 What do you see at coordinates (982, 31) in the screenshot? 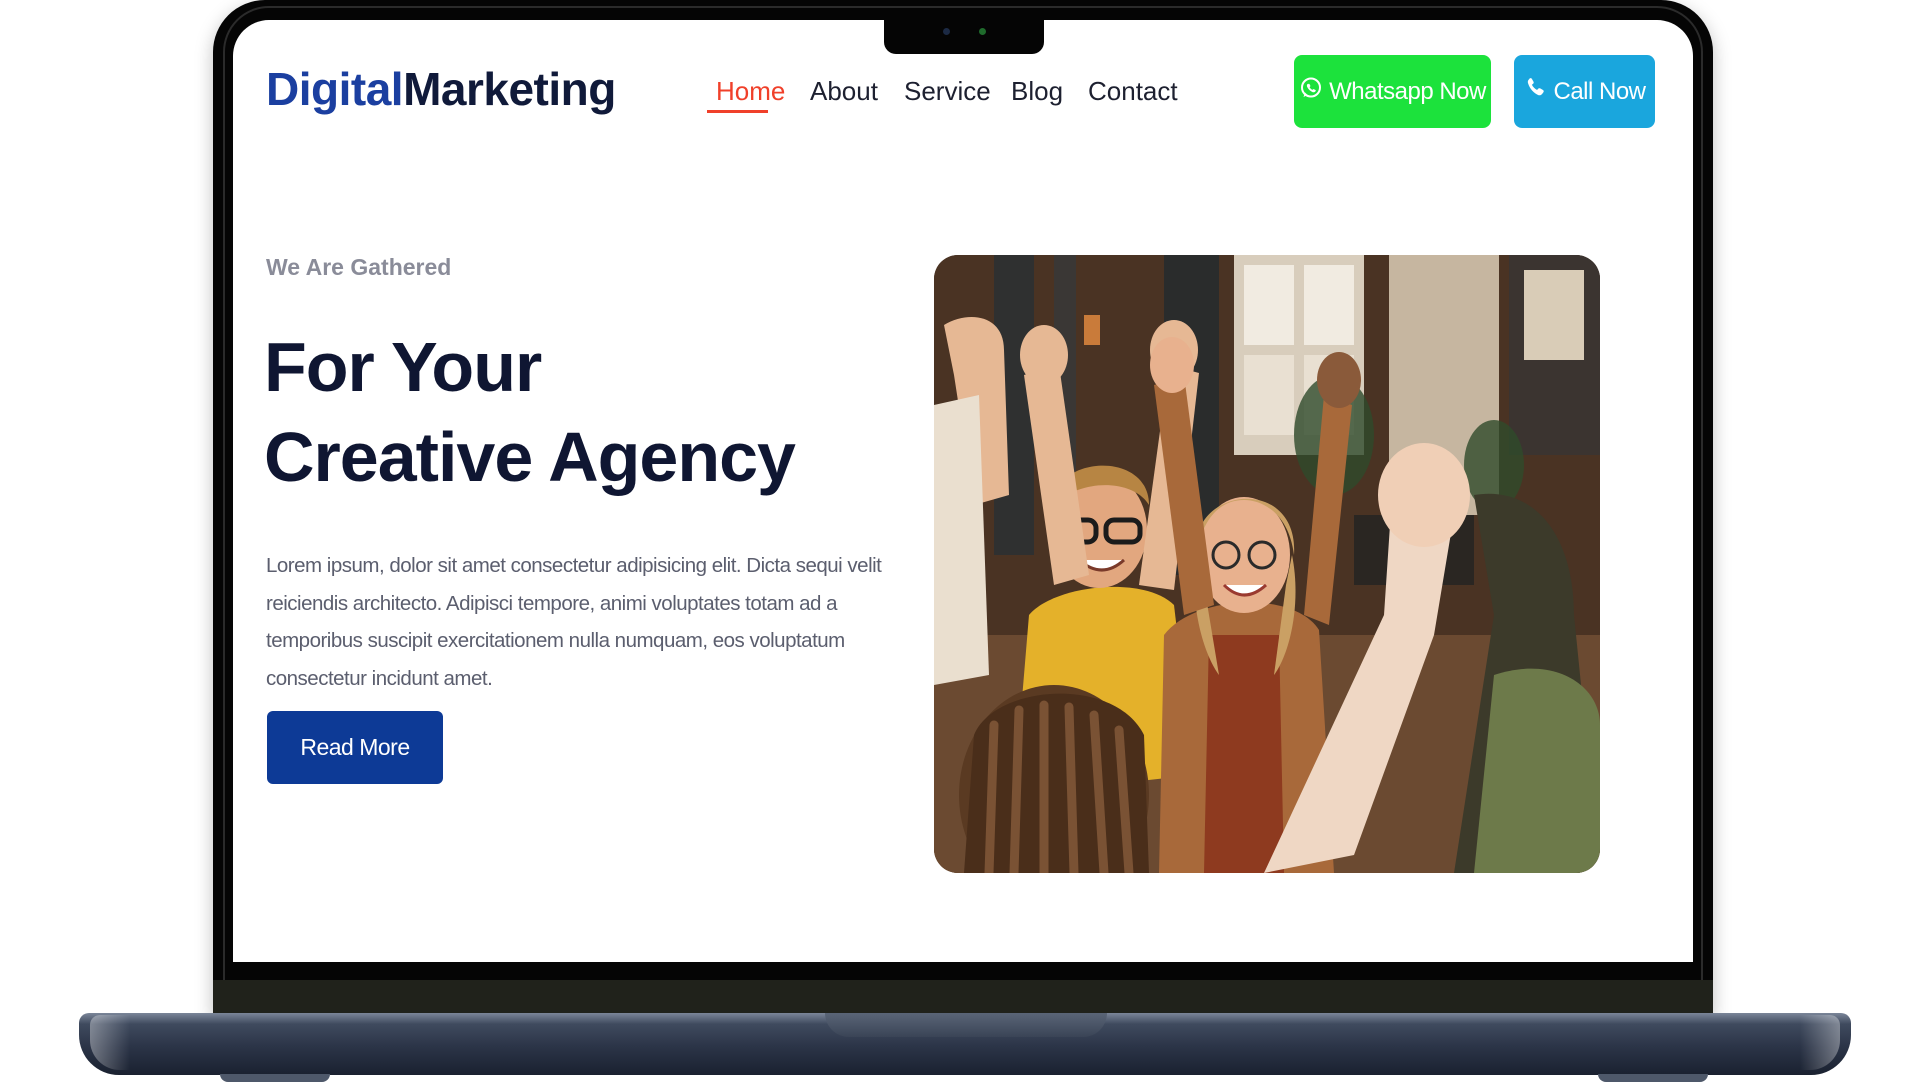
I see `camera-indicator` at bounding box center [982, 31].